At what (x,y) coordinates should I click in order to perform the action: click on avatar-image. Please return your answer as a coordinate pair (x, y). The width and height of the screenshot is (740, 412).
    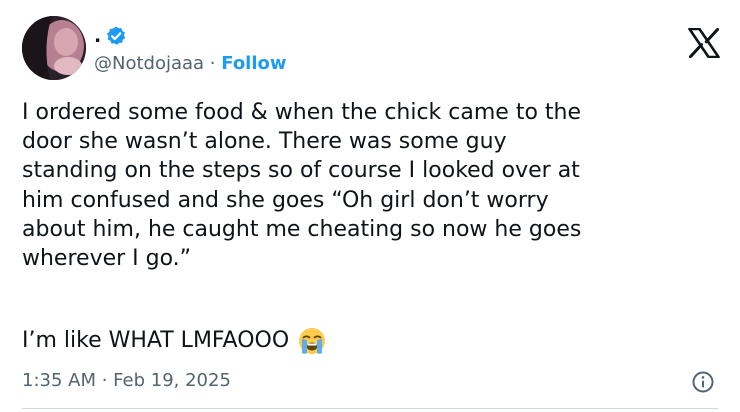
    Looking at the image, I should click on (54, 48).